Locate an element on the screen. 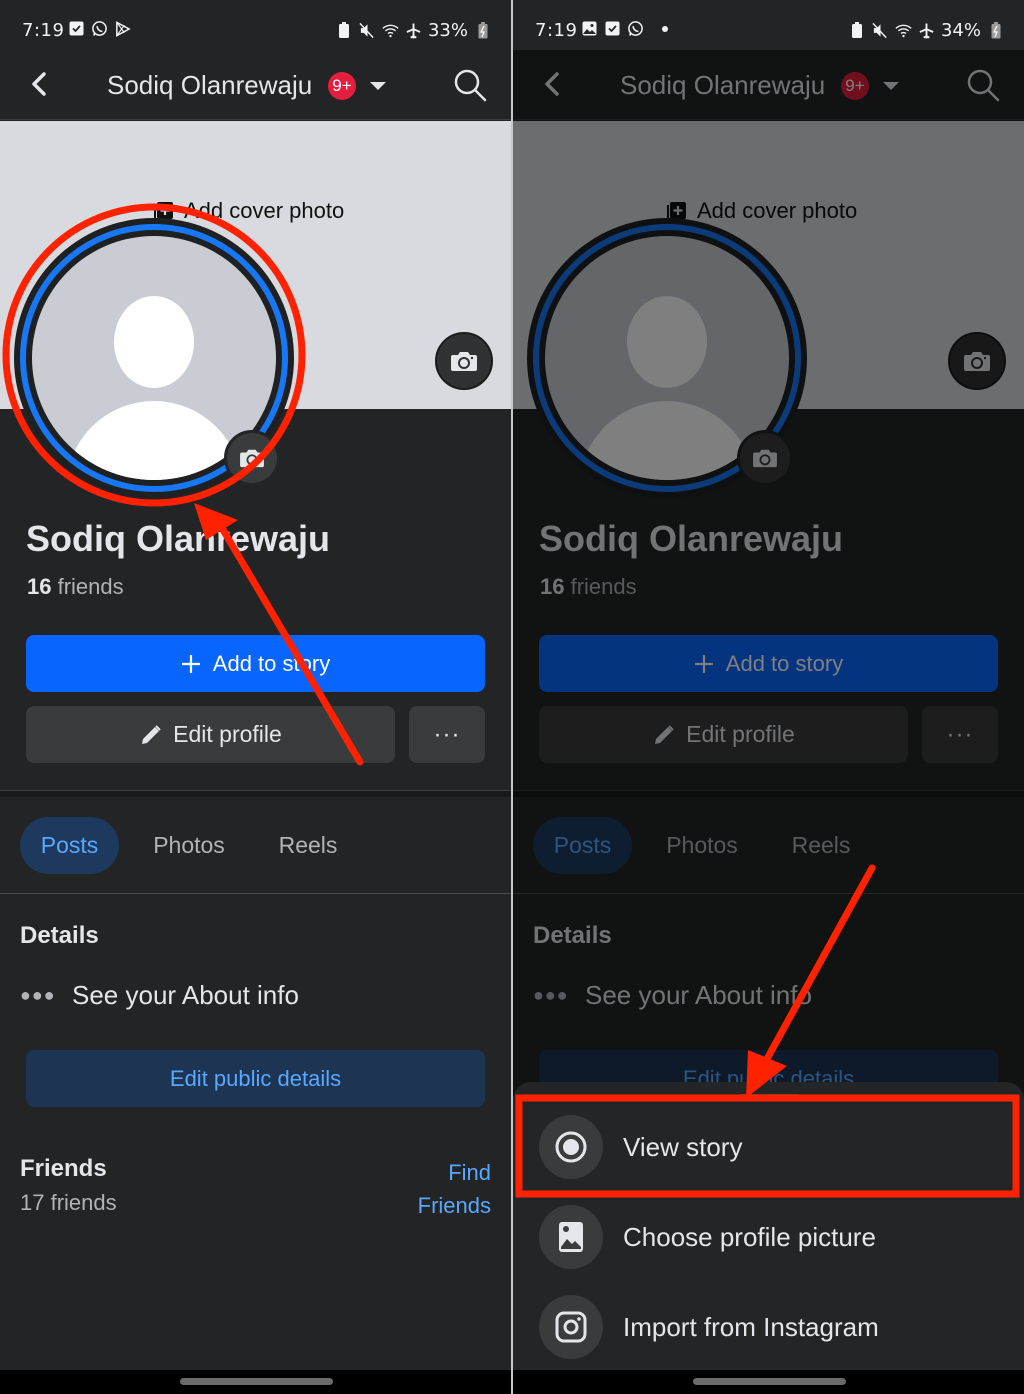 This screenshot has height=1394, width=1024. profile-camera-button is located at coordinates (252, 458).